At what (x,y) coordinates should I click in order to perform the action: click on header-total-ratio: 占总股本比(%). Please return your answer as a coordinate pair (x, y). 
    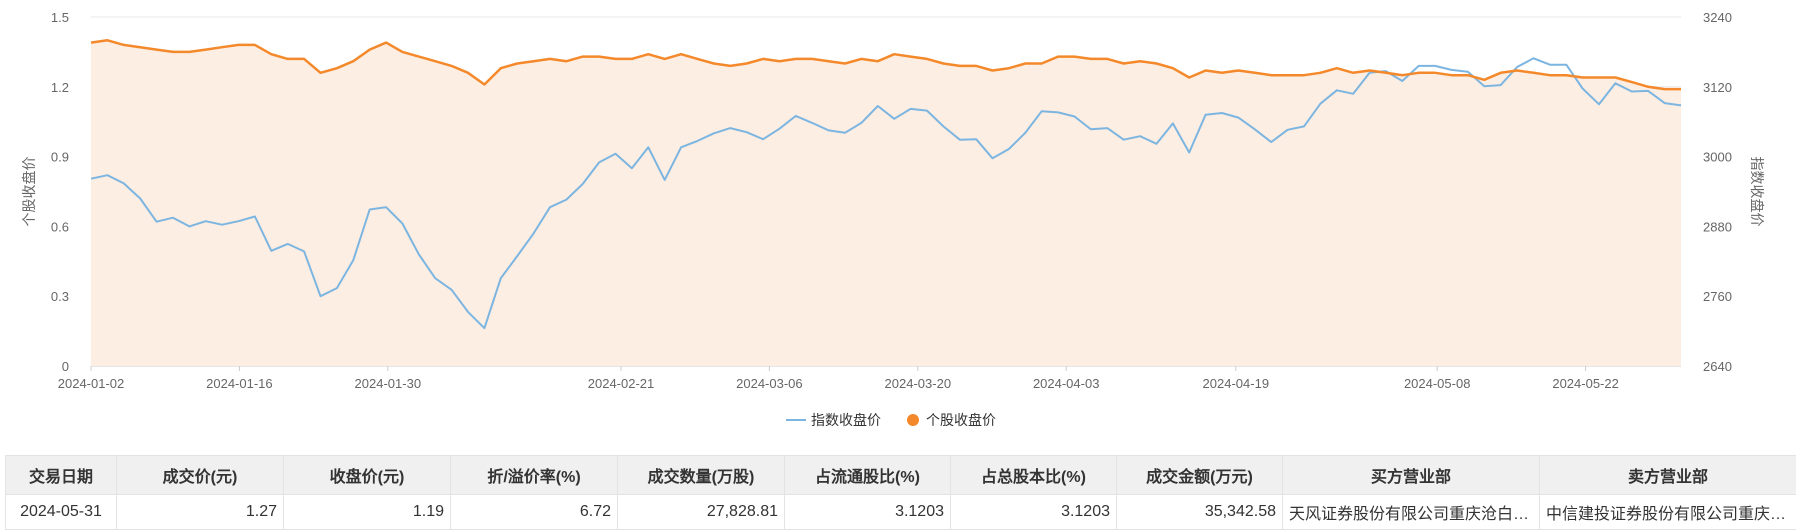
    Looking at the image, I should click on (1034, 475).